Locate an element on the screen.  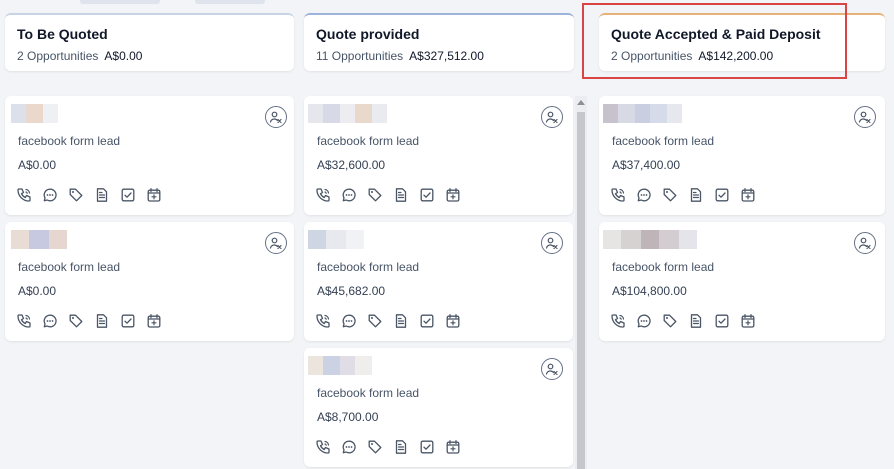
opportunity-value: A$8,700.00 is located at coordinates (348, 417).